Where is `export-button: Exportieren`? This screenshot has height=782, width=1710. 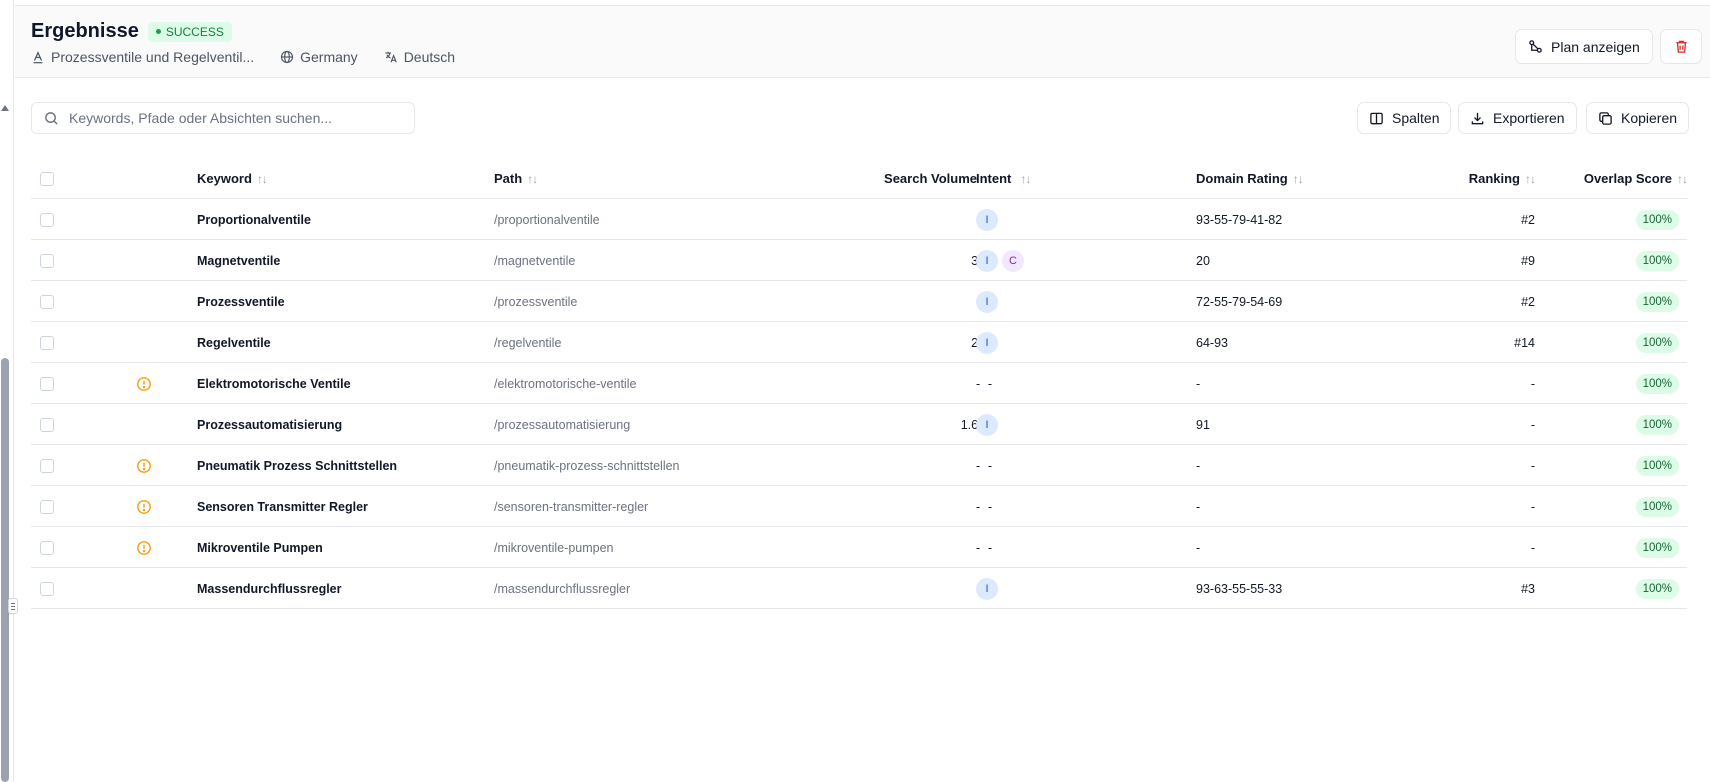 export-button: Exportieren is located at coordinates (1517, 118).